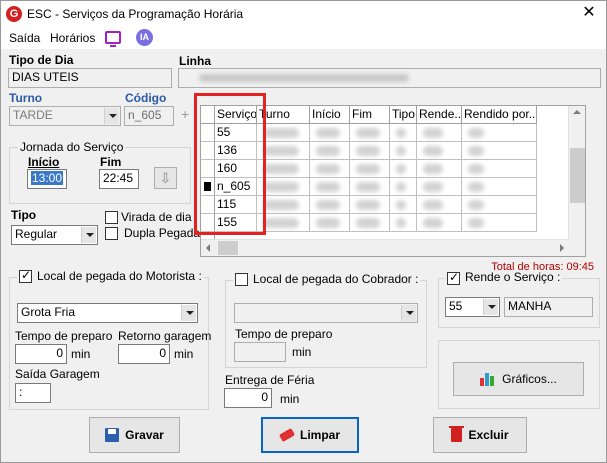  I want to click on ia-icon: IA, so click(144, 37).